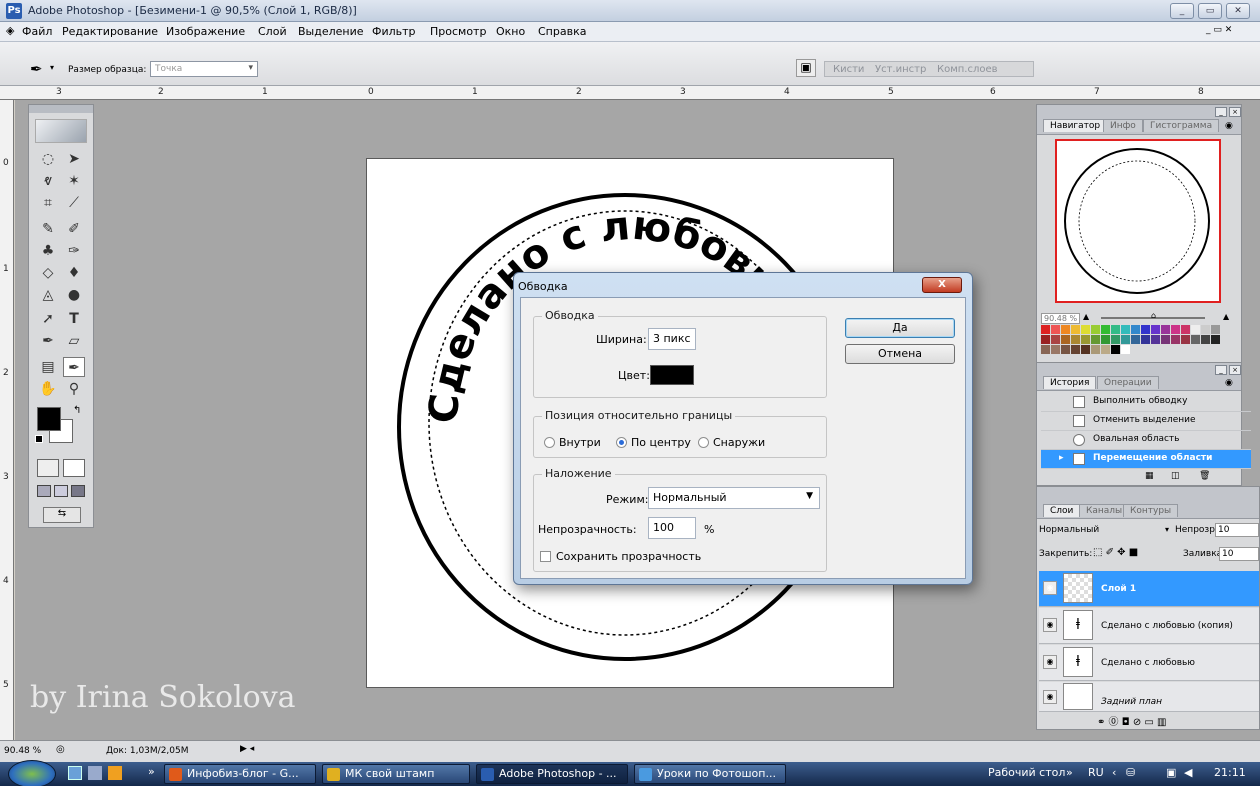  Describe the element at coordinates (672, 528) in the screenshot. I see `opacity-input: 100` at that location.